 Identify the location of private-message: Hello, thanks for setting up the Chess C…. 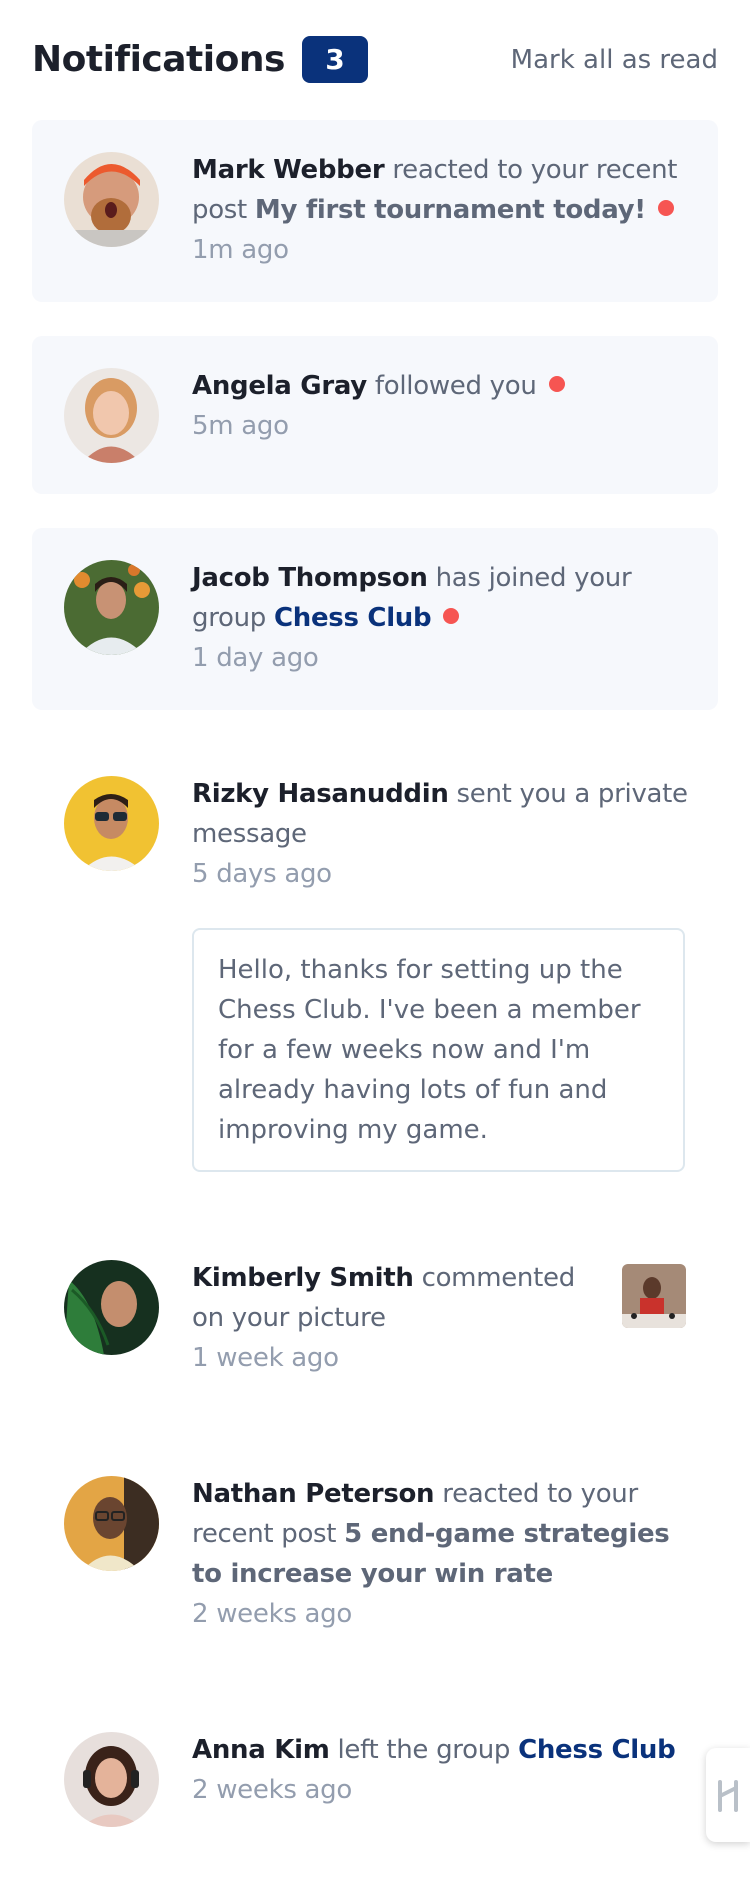
(438, 1050).